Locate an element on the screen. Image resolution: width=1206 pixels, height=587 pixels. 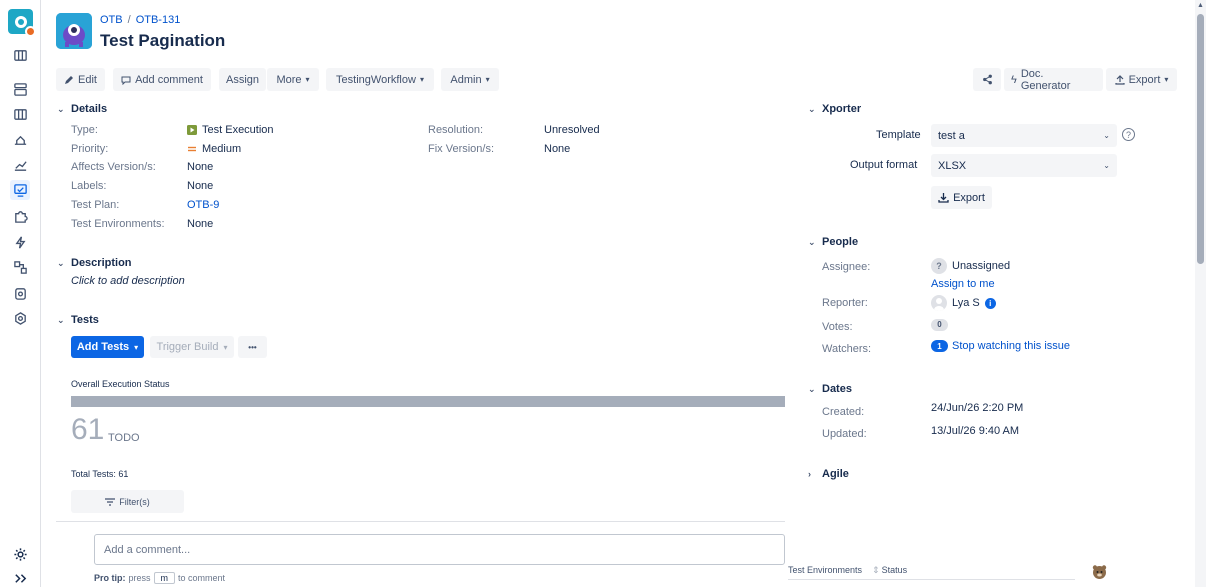
field-label: Type: is located at coordinates (84, 130).